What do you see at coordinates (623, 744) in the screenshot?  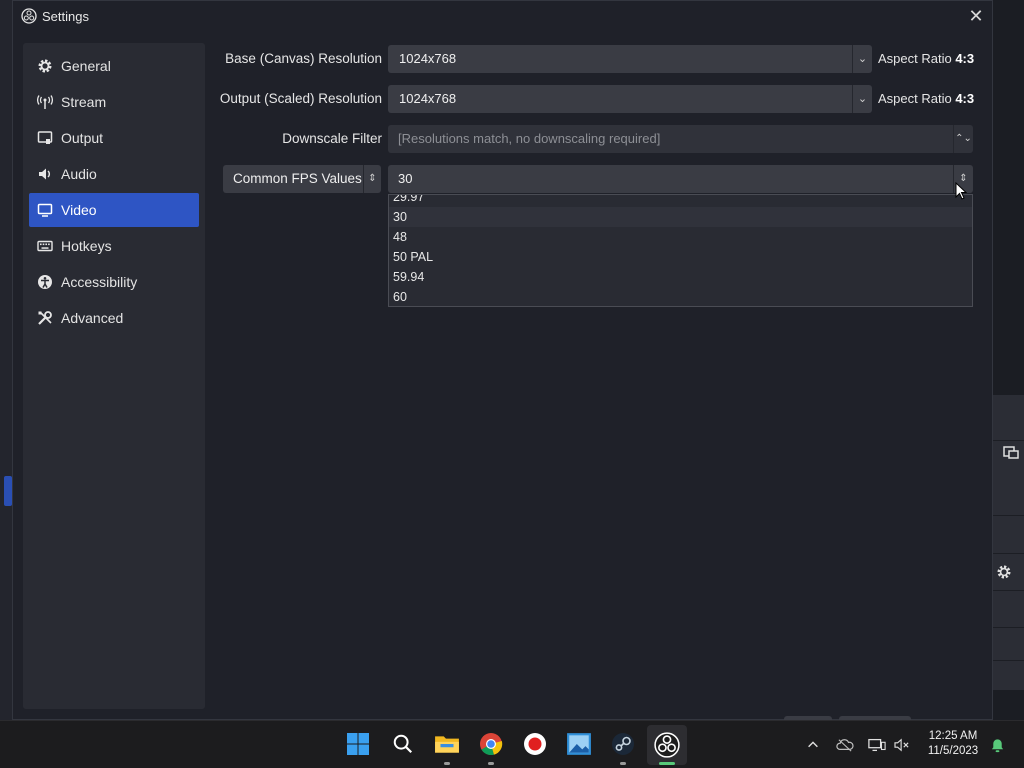 I see `steam-icon` at bounding box center [623, 744].